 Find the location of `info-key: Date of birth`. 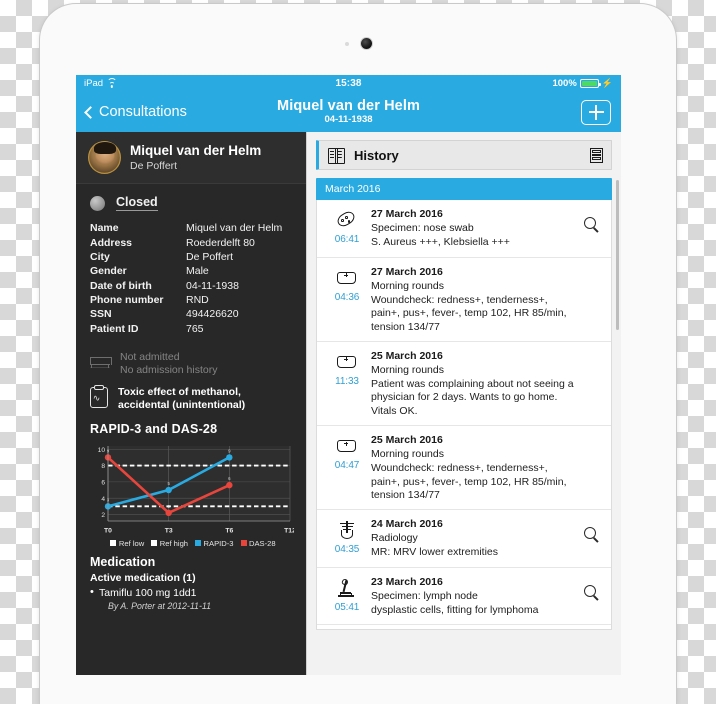

info-key: Date of birth is located at coordinates (121, 285).